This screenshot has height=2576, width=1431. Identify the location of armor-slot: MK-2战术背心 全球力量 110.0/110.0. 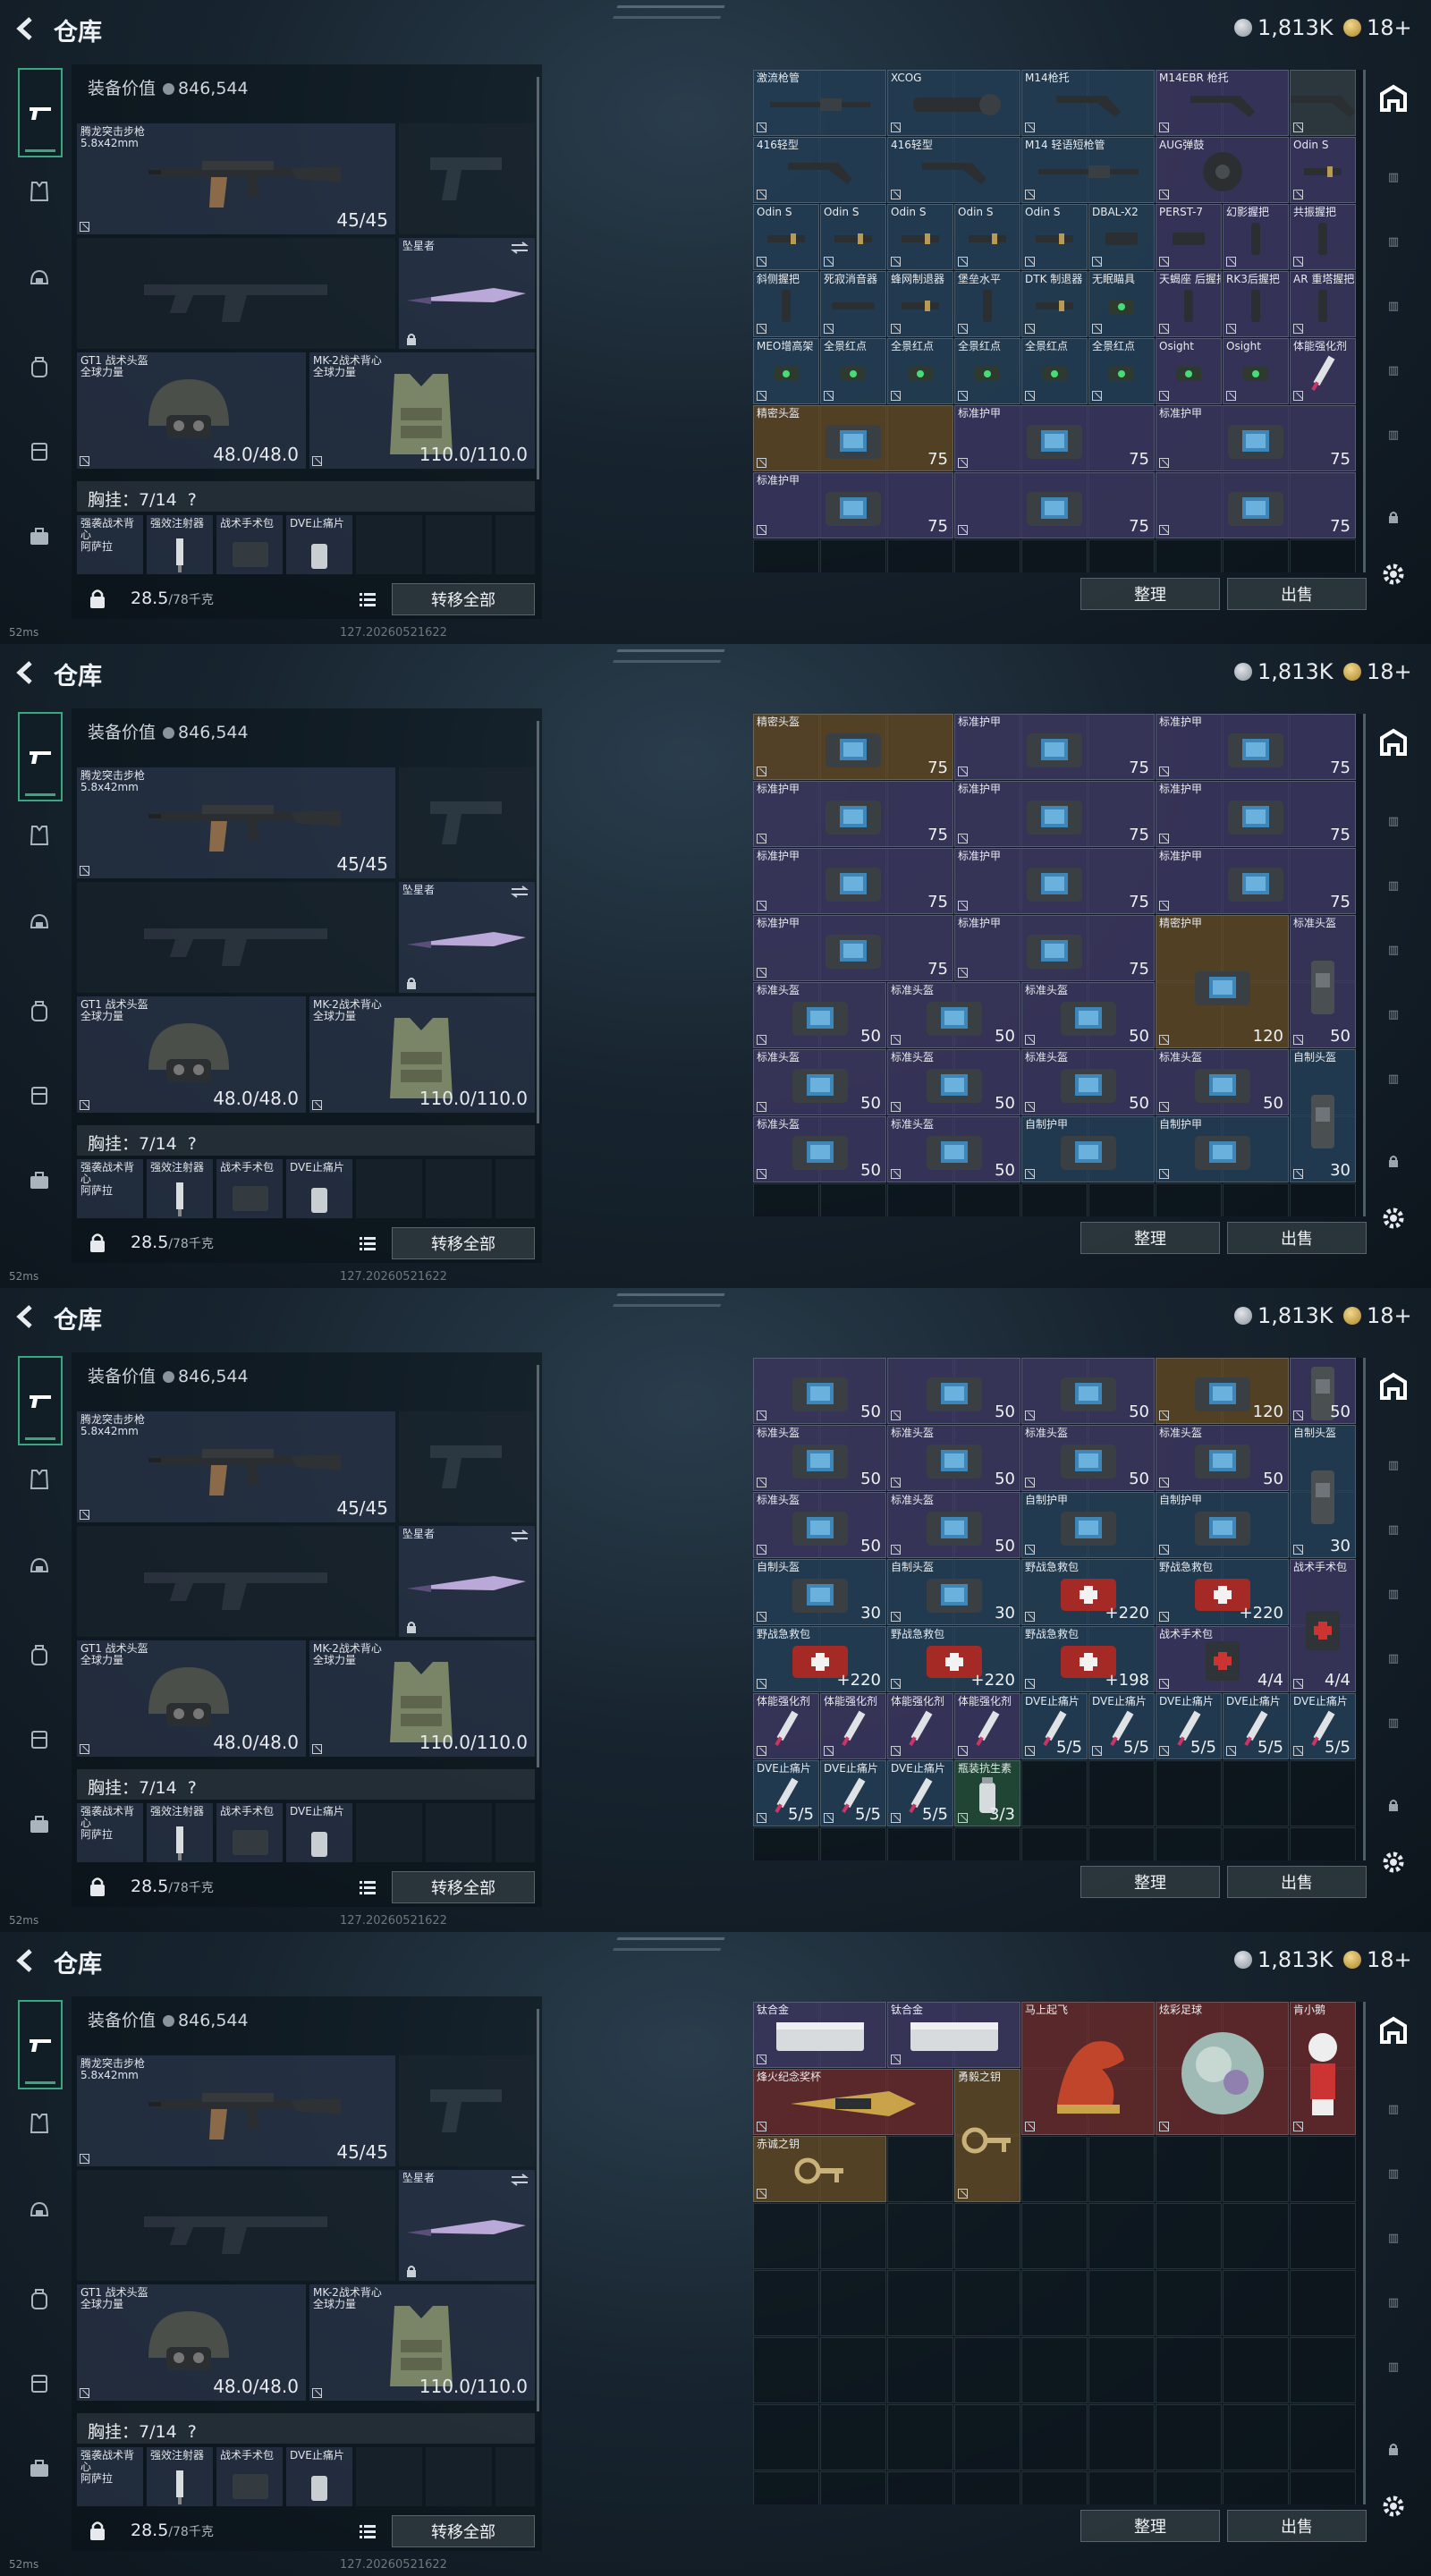
(422, 410).